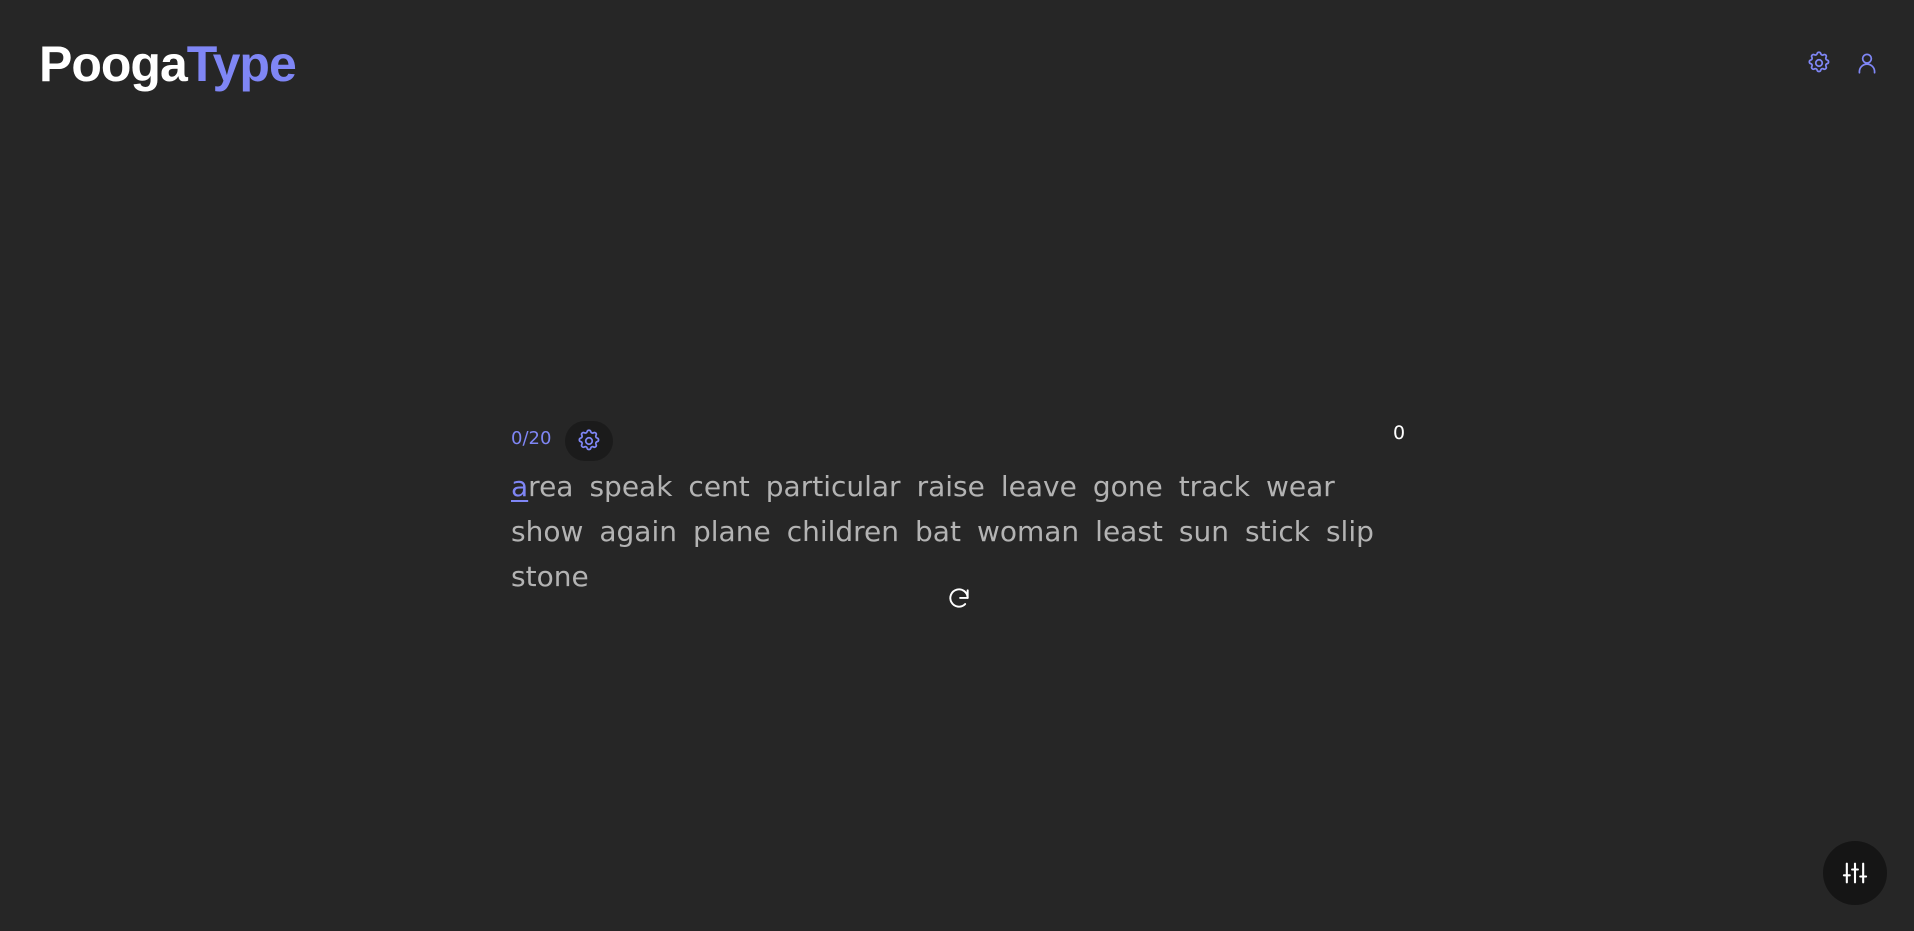 The width and height of the screenshot is (1914, 931). What do you see at coordinates (550, 576) in the screenshot?
I see `word: stone` at bounding box center [550, 576].